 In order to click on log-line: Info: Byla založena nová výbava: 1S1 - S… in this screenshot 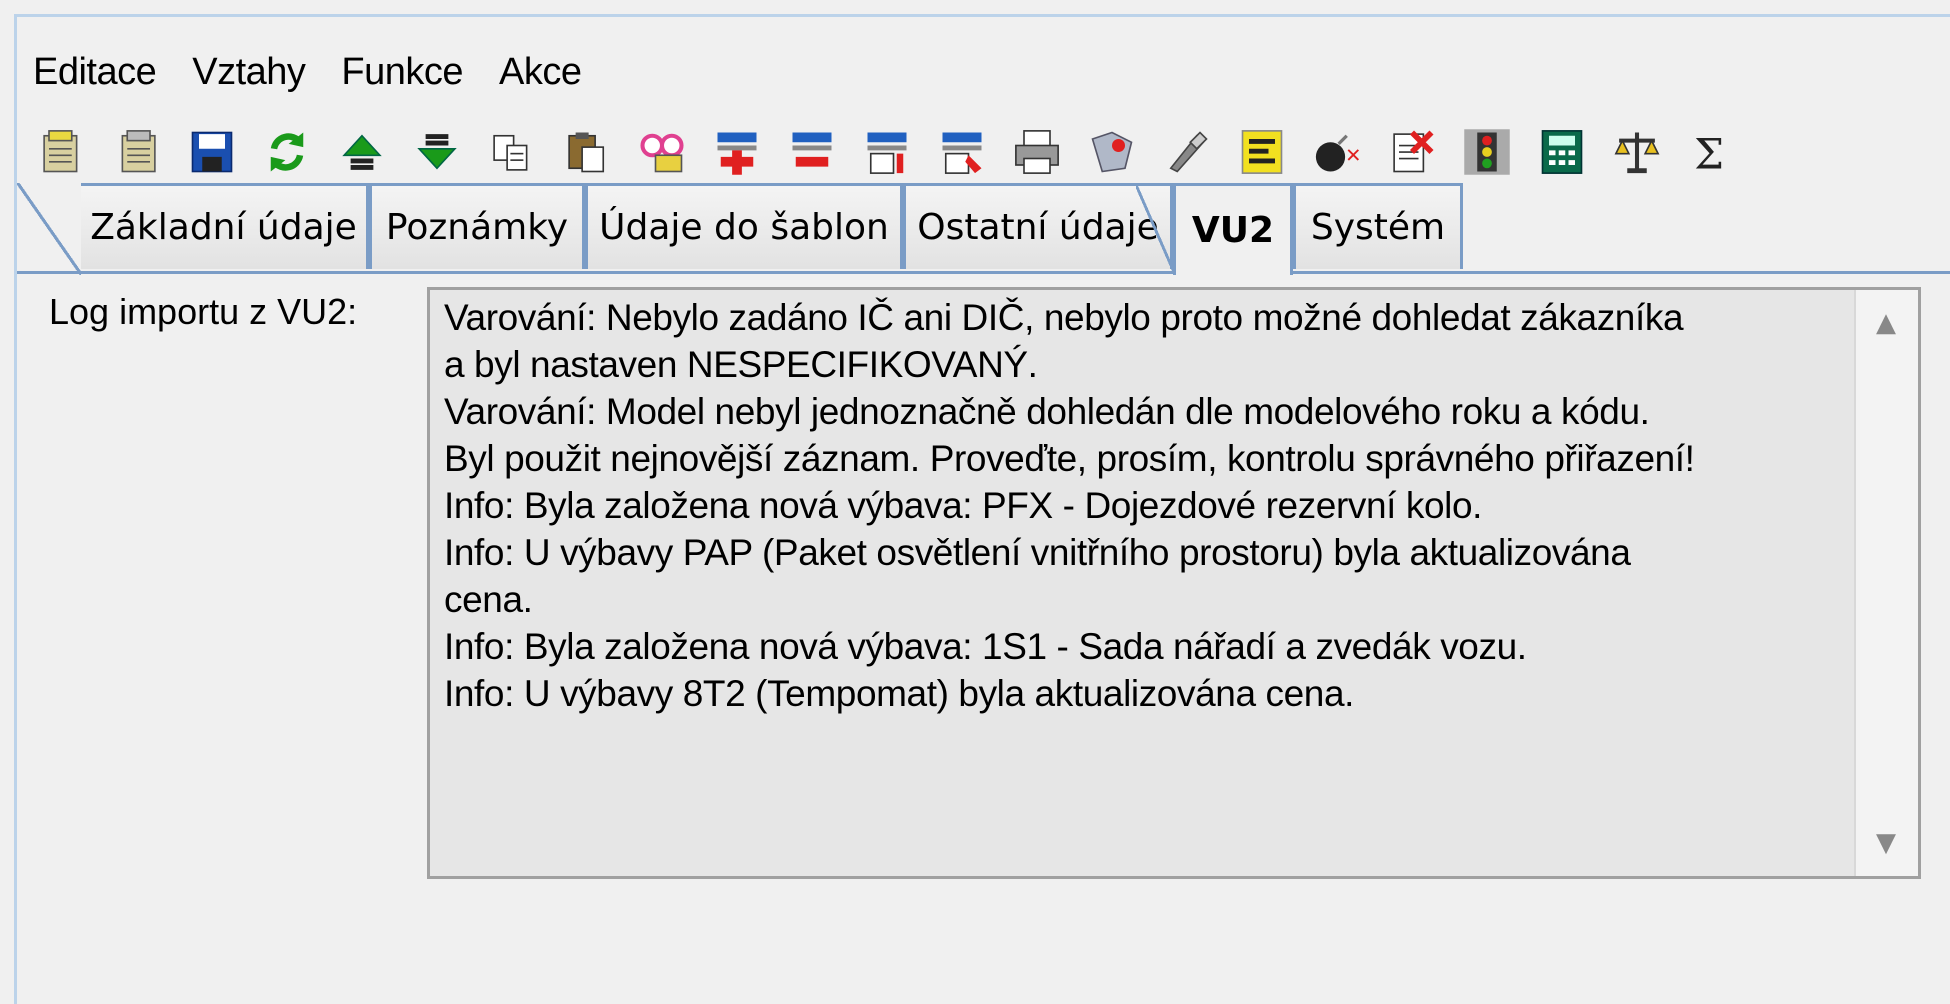, I will do `click(985, 646)`.